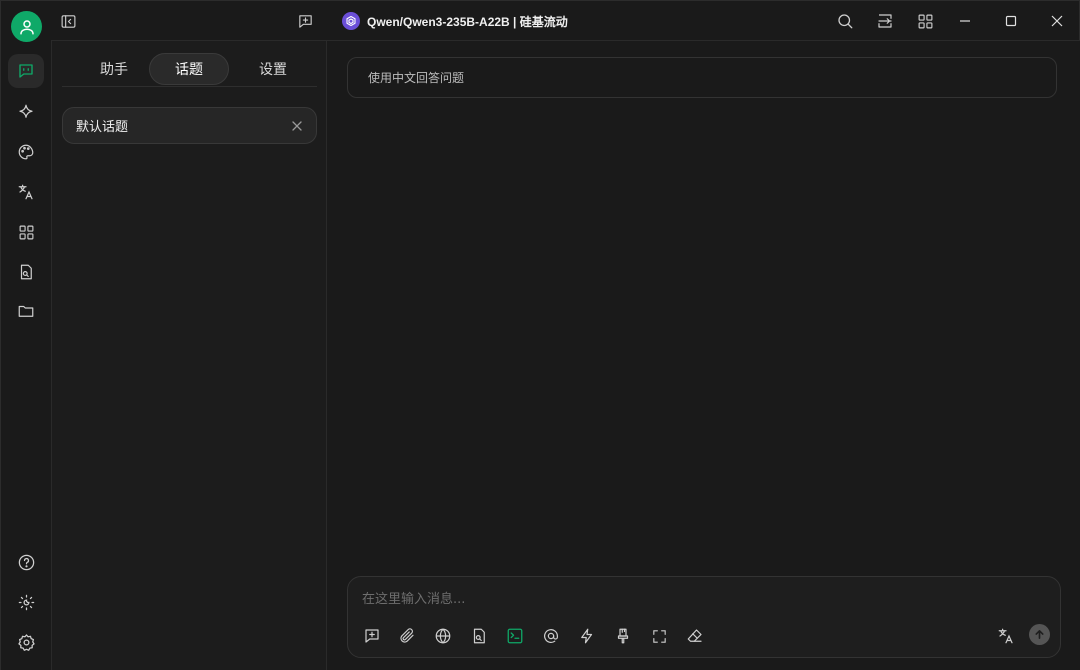  I want to click on paperclip-icon, so click(407, 635).